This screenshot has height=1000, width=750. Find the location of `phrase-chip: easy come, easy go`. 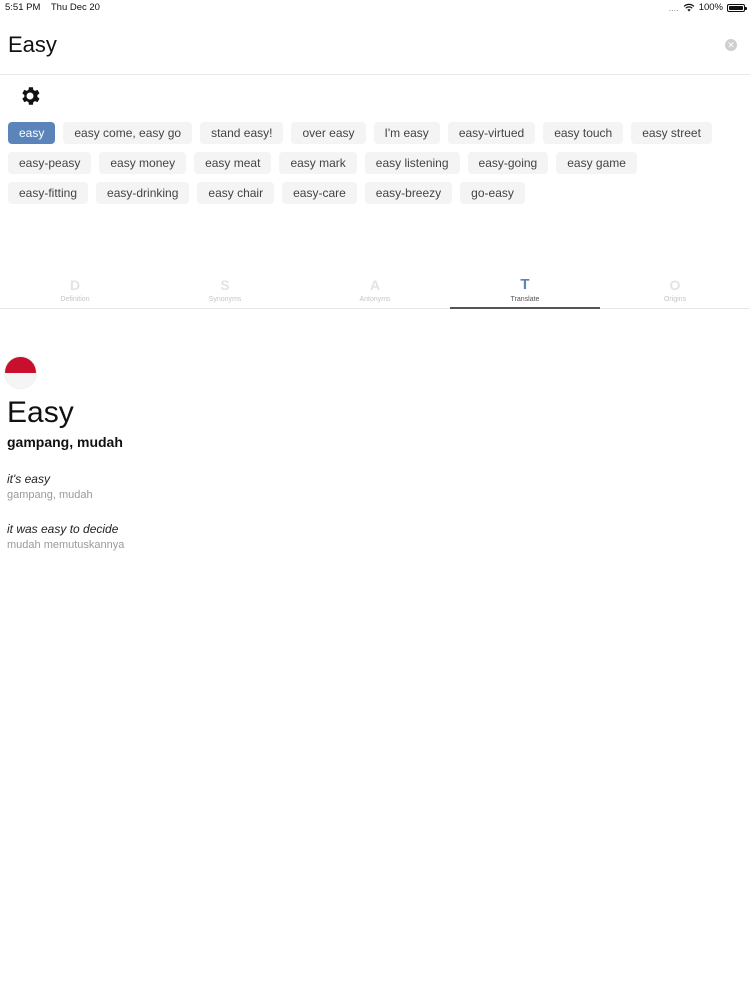

phrase-chip: easy come, easy go is located at coordinates (128, 133).